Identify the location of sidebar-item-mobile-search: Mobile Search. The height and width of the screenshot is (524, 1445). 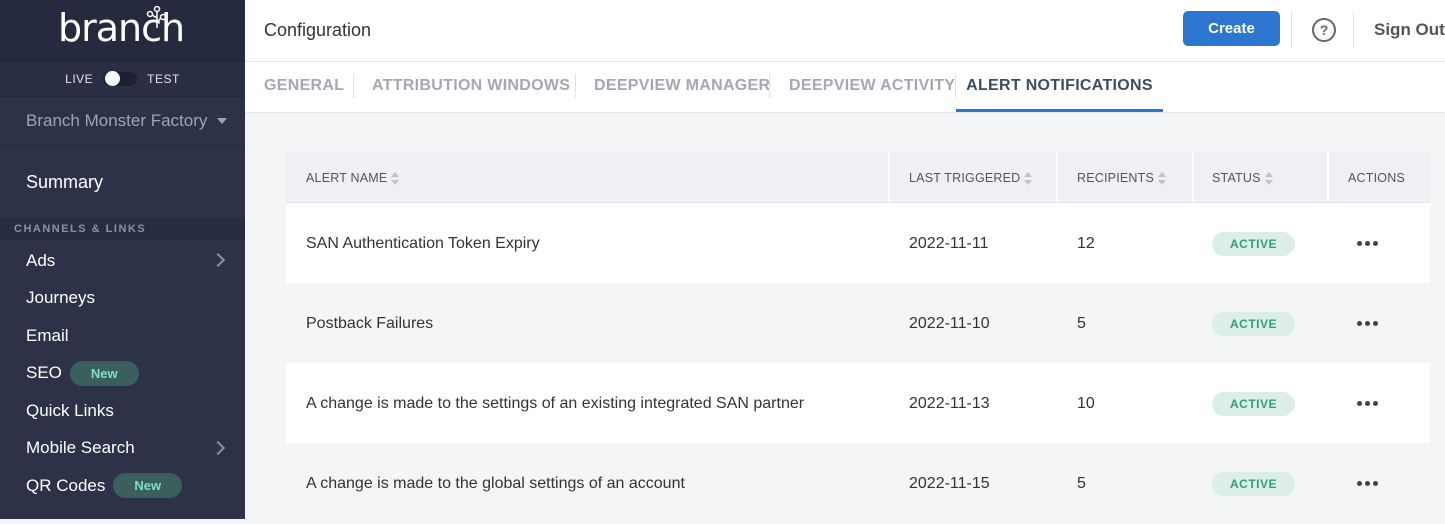
(122, 449).